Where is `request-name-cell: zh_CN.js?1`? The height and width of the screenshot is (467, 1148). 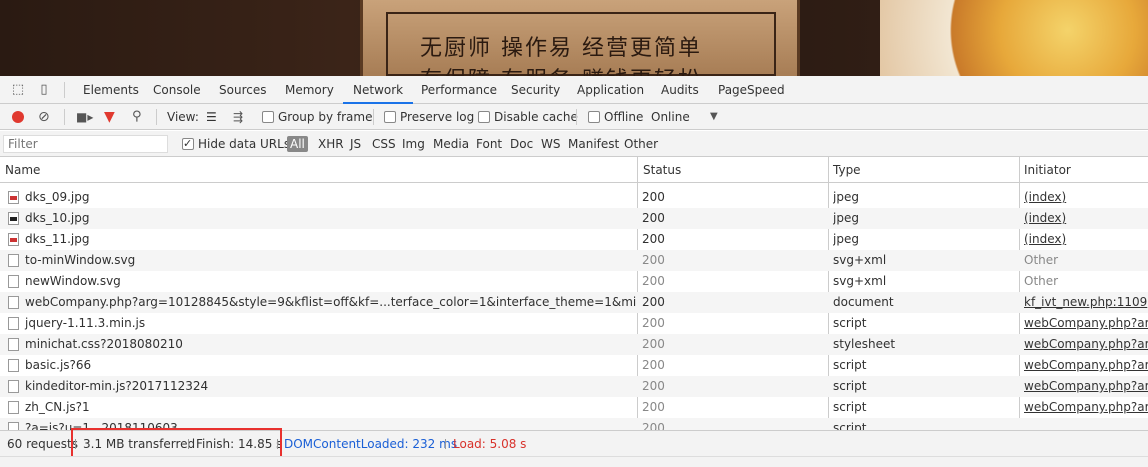 request-name-cell: zh_CN.js?1 is located at coordinates (322, 407).